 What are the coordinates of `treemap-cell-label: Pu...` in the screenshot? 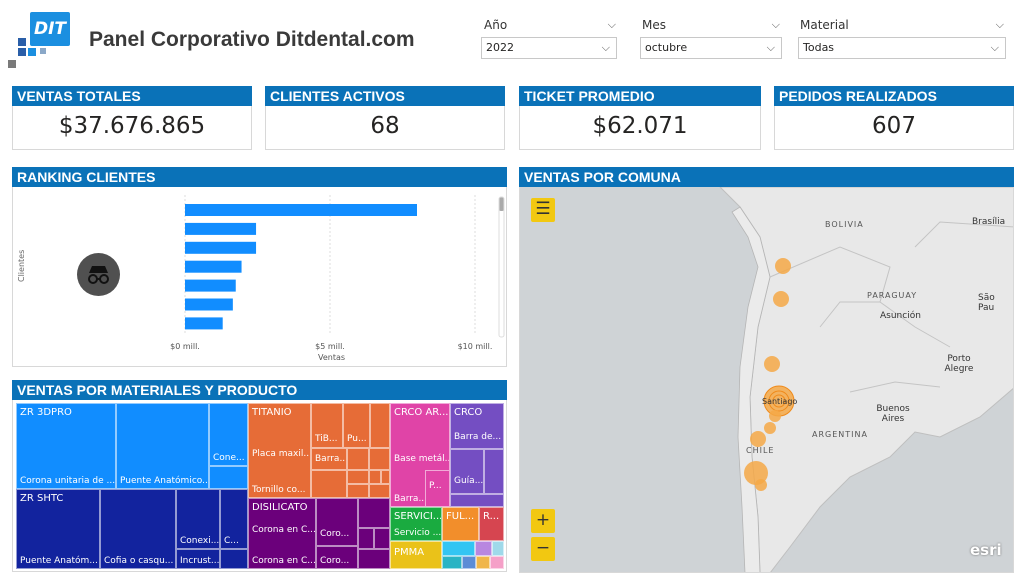 It's located at (357, 439).